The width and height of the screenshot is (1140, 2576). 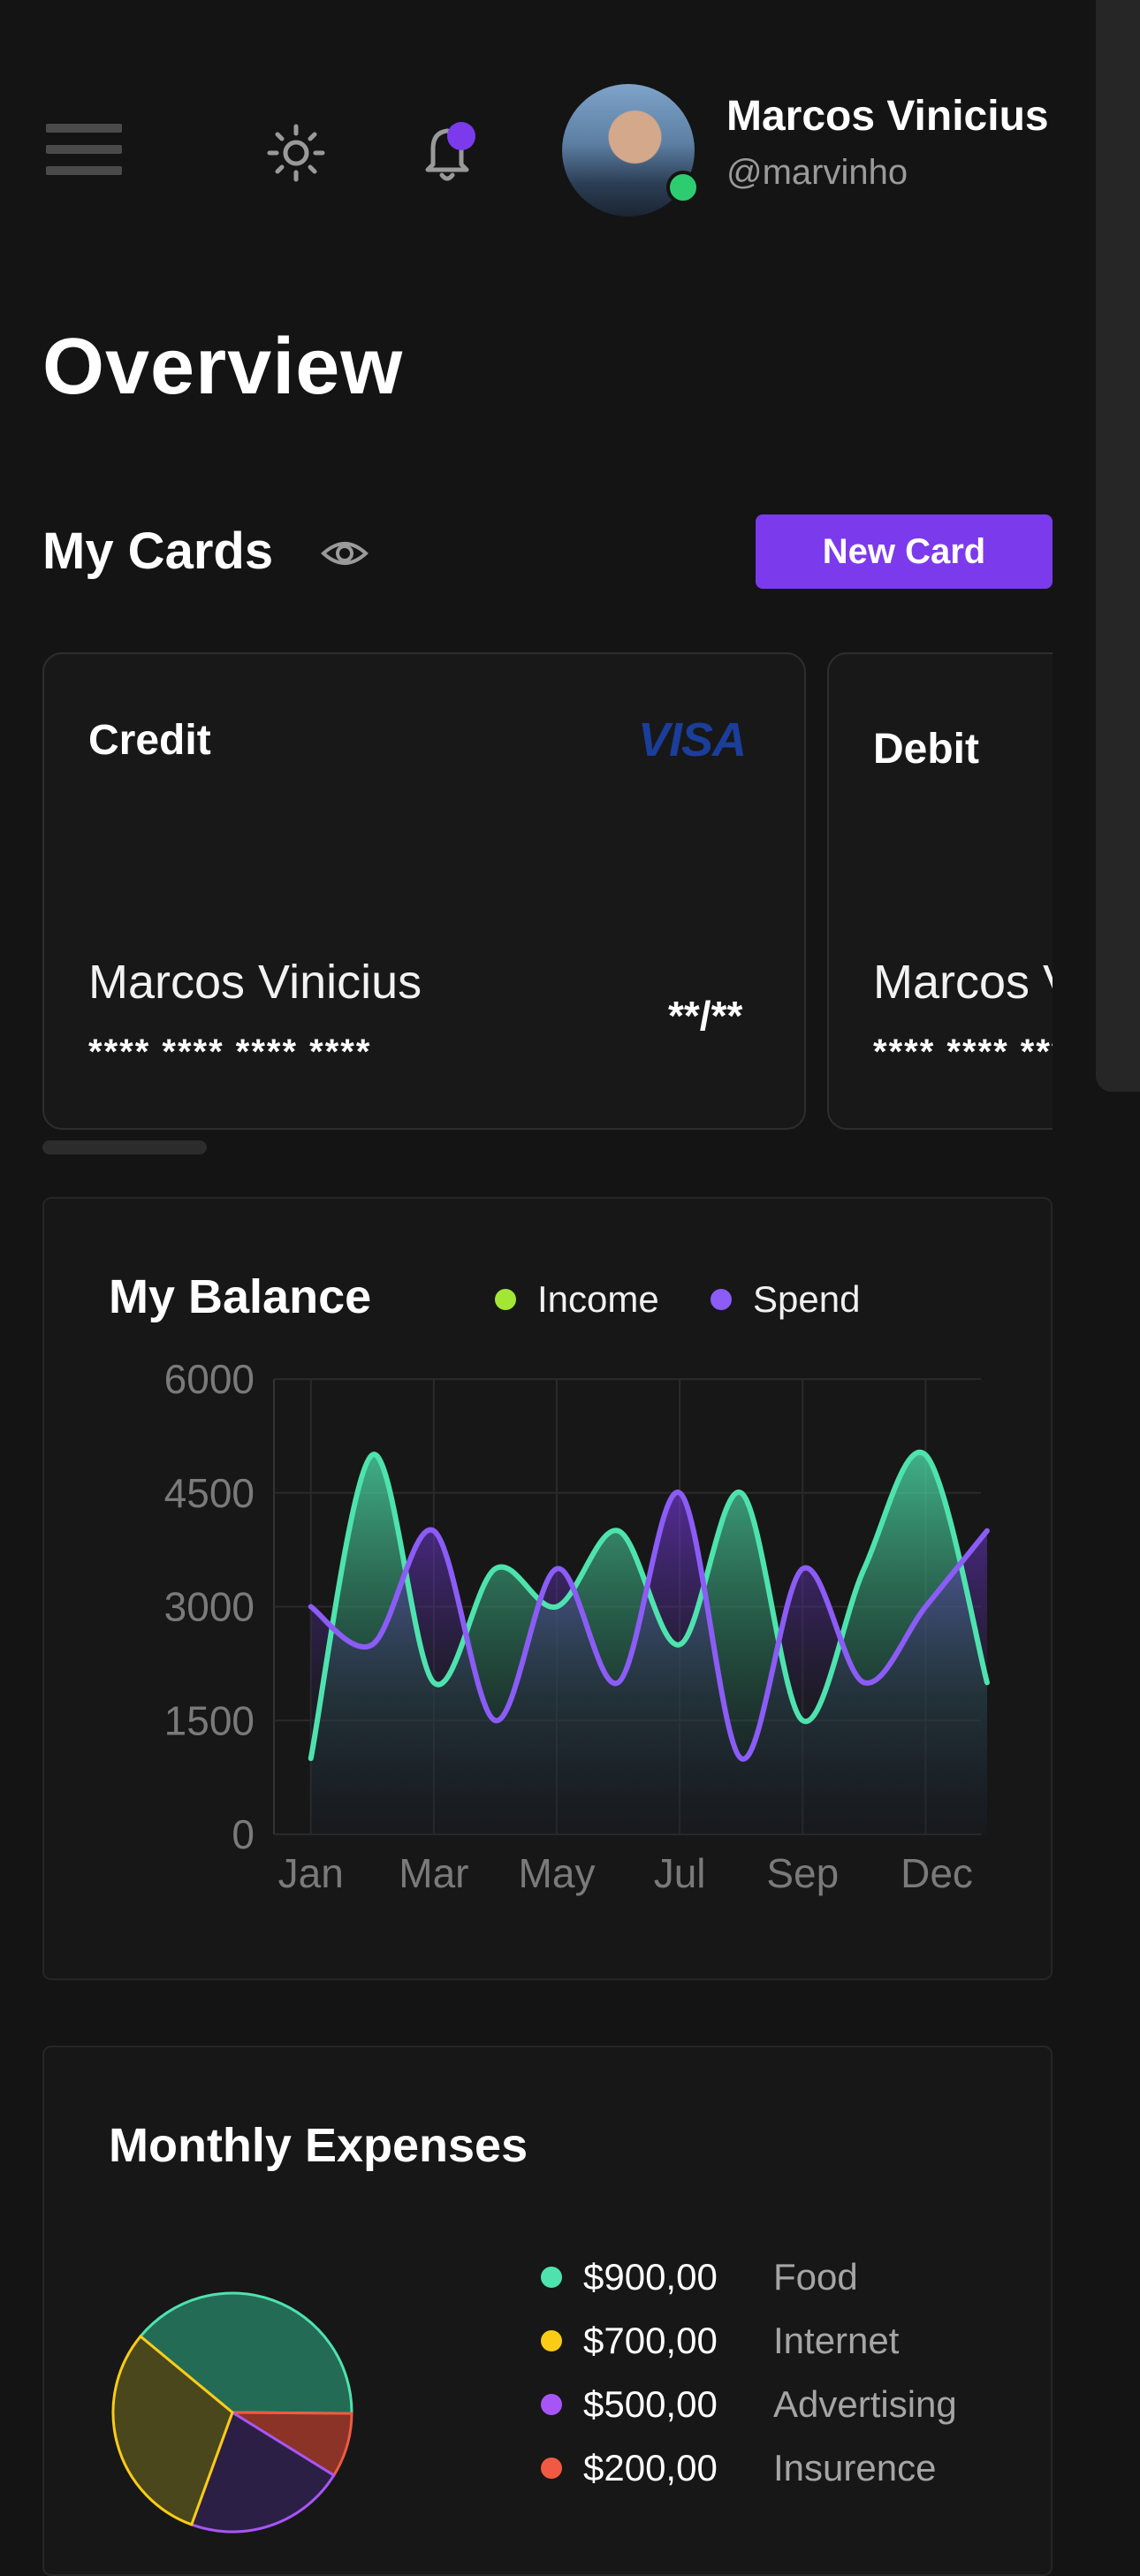 What do you see at coordinates (124, 1147) in the screenshot?
I see `cards-scroll-indicator` at bounding box center [124, 1147].